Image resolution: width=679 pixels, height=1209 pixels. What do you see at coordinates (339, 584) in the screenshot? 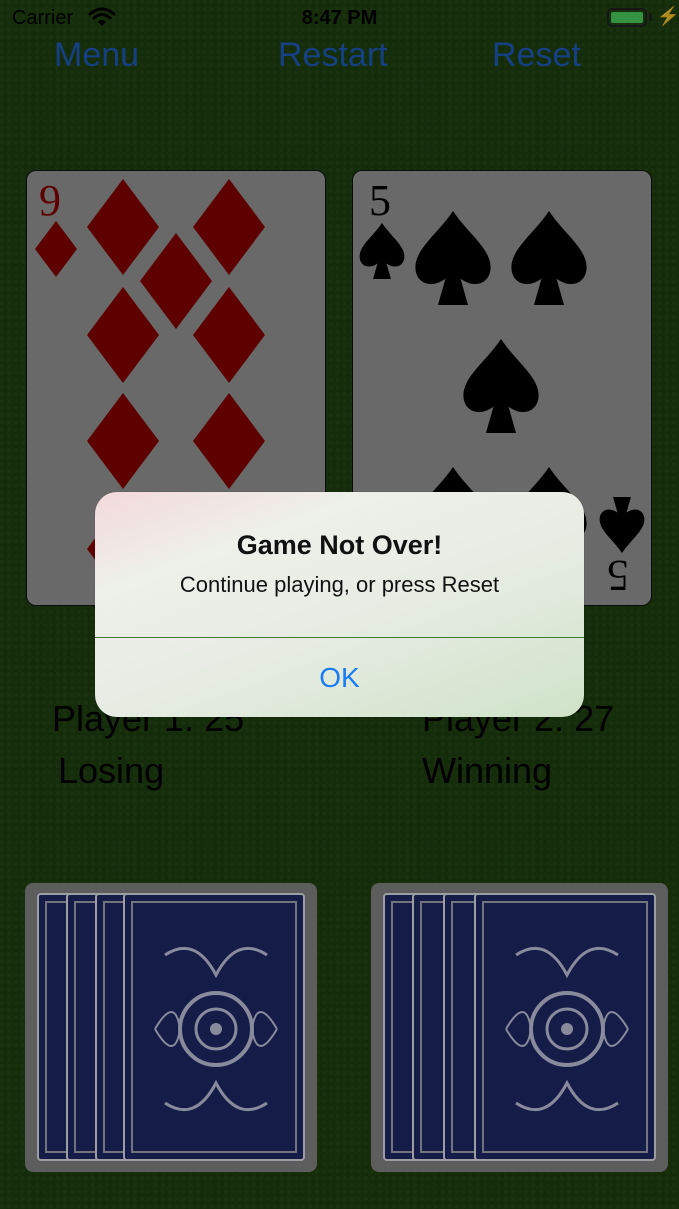
I see `alert-message: Continue playing, or press Reset` at bounding box center [339, 584].